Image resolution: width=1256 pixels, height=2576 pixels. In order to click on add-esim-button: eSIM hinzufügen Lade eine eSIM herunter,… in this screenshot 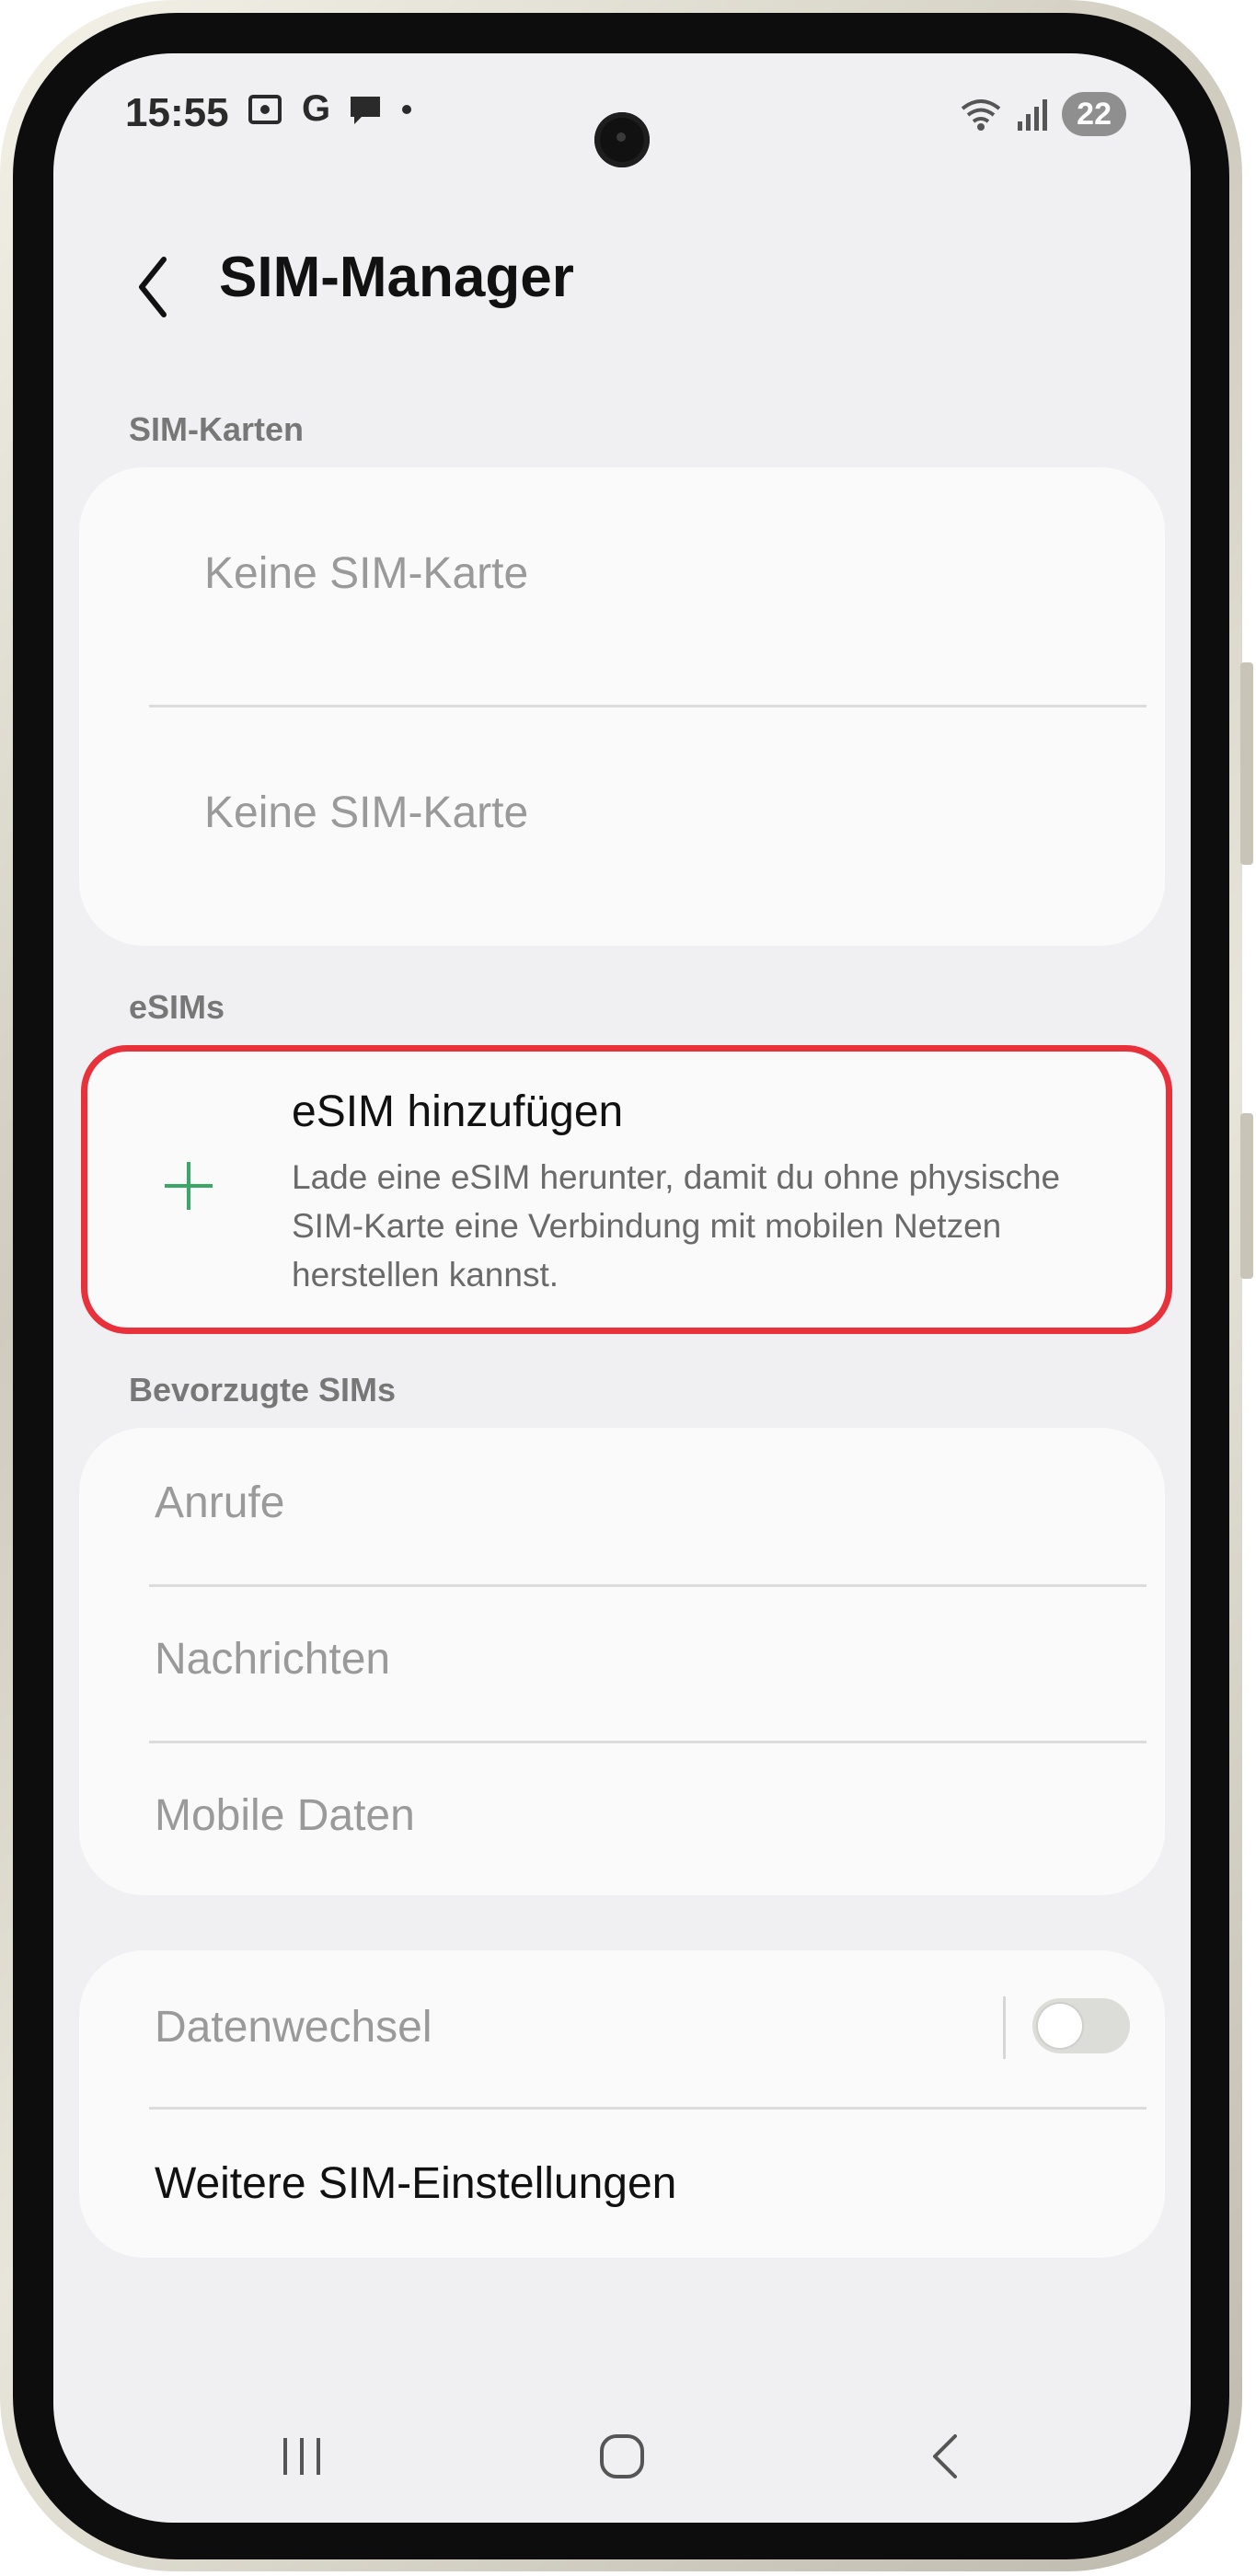, I will do `click(626, 1189)`.